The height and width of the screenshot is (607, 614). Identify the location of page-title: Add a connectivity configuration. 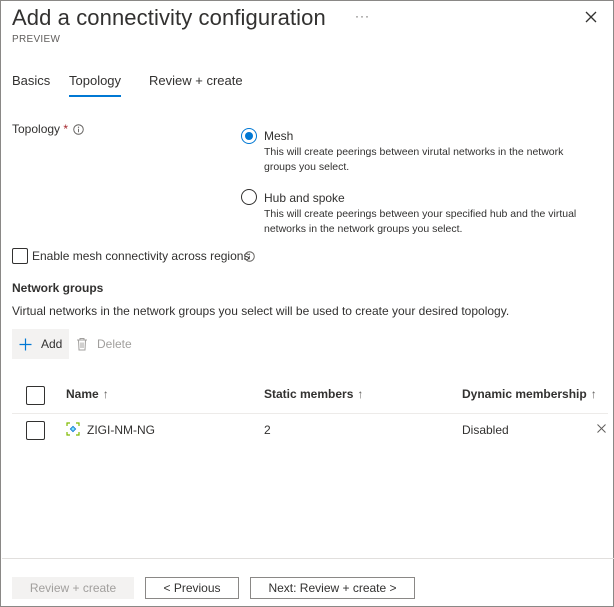
(169, 17).